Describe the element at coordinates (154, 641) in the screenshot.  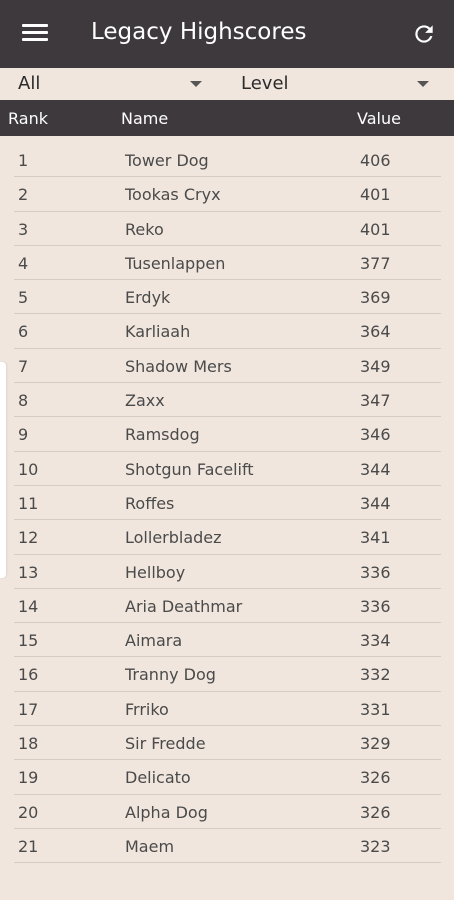
I see `player-name-cell: Aimara` at that location.